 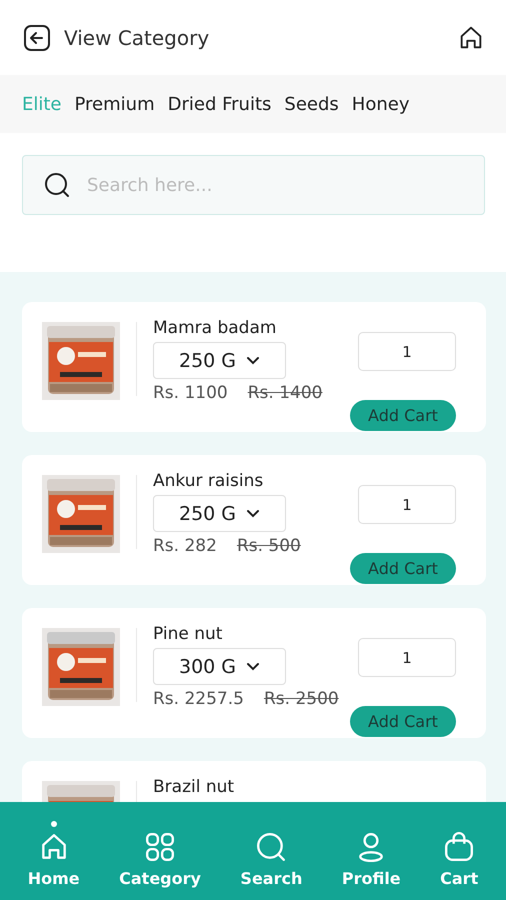 What do you see at coordinates (114, 104) in the screenshot?
I see `category-tab: Premium` at bounding box center [114, 104].